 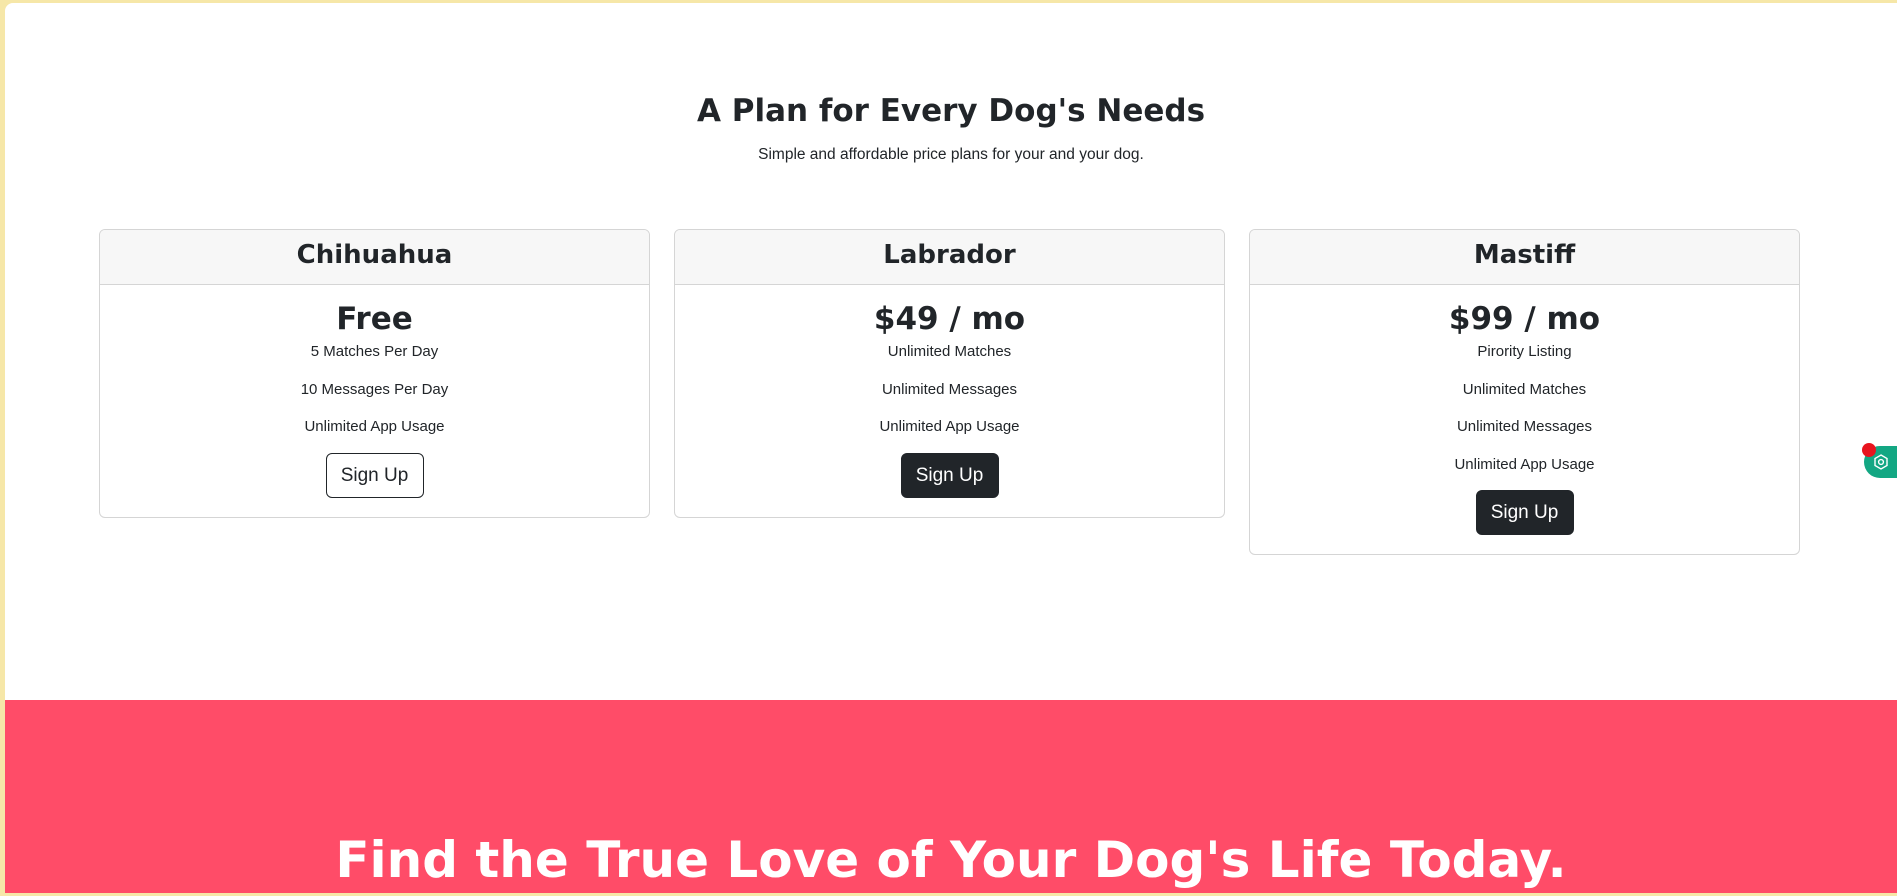 What do you see at coordinates (374, 351) in the screenshot?
I see `plan-feature: 5 Matches Per Day` at bounding box center [374, 351].